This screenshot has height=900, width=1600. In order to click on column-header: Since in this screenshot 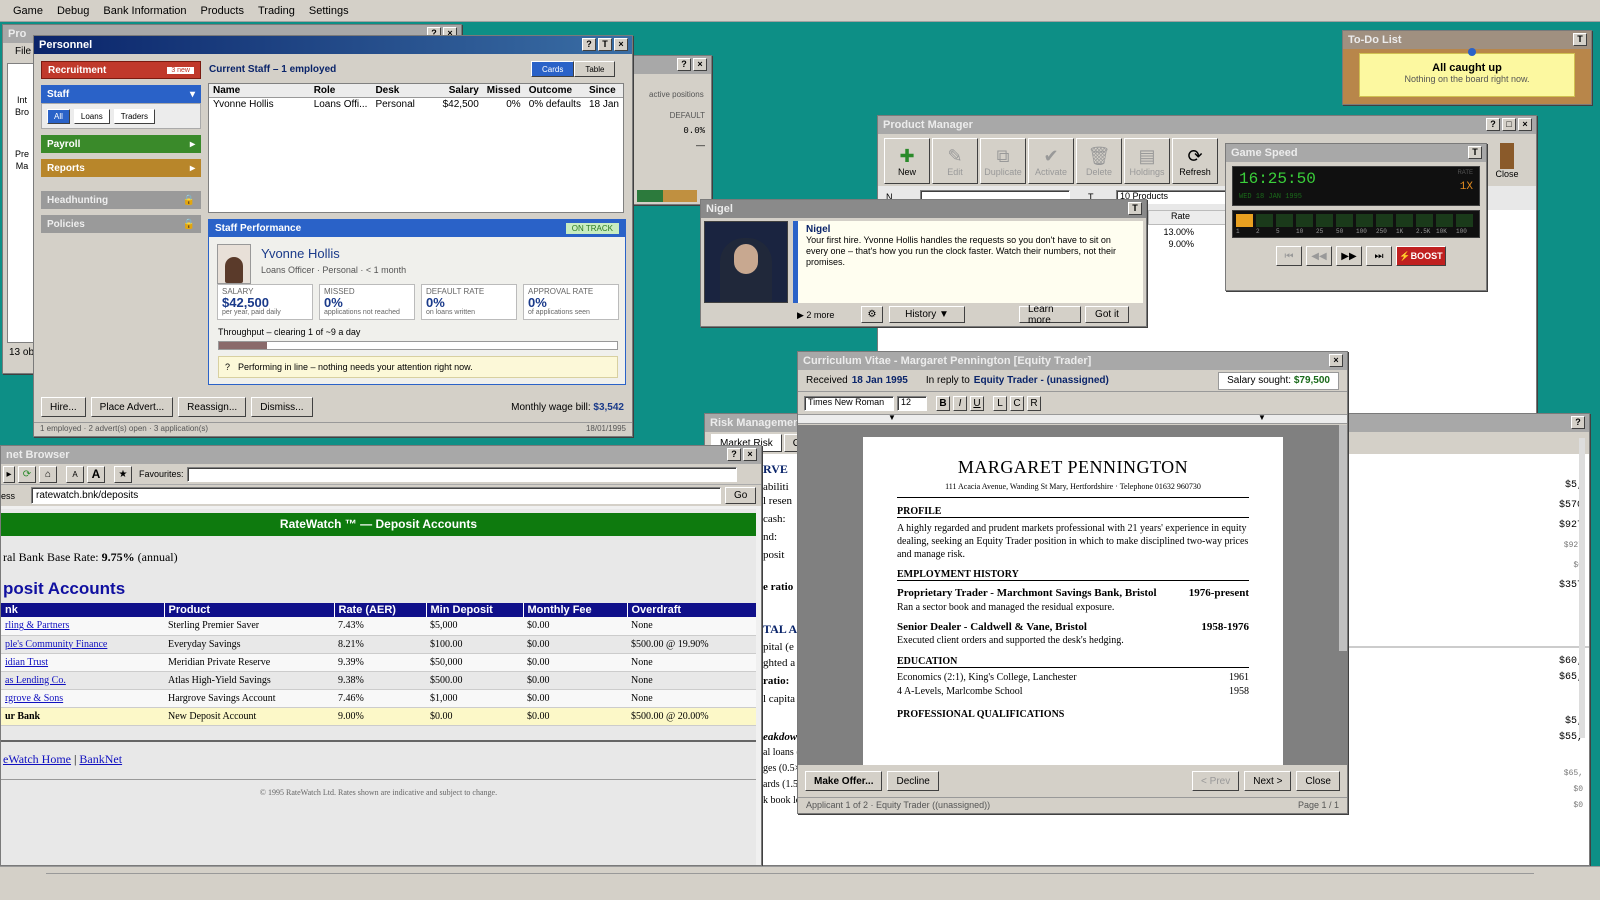, I will do `click(604, 91)`.